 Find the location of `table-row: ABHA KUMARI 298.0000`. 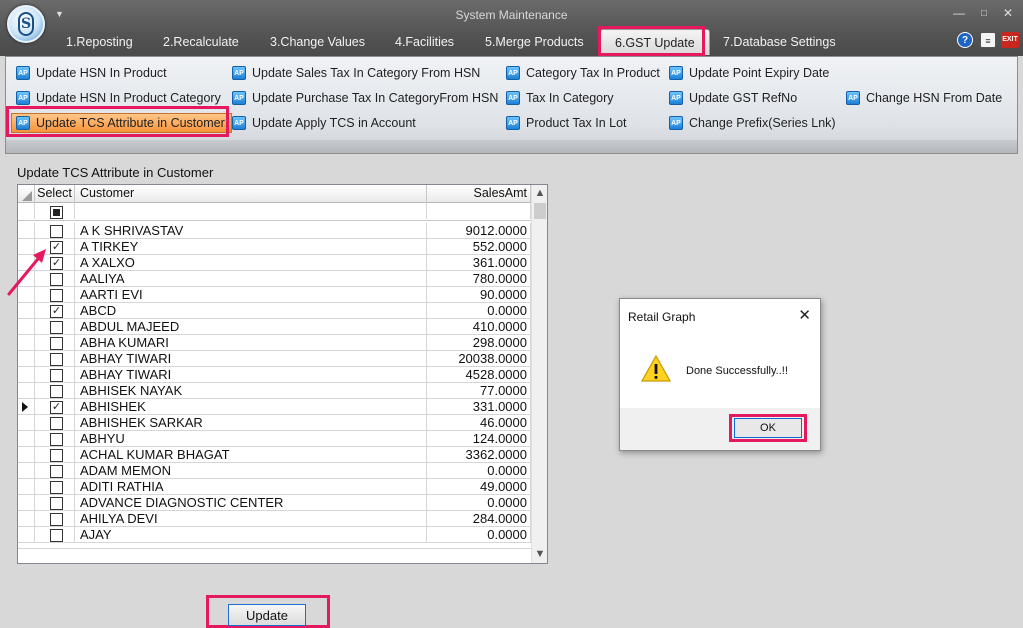

table-row: ABHA KUMARI 298.0000 is located at coordinates (274, 343).